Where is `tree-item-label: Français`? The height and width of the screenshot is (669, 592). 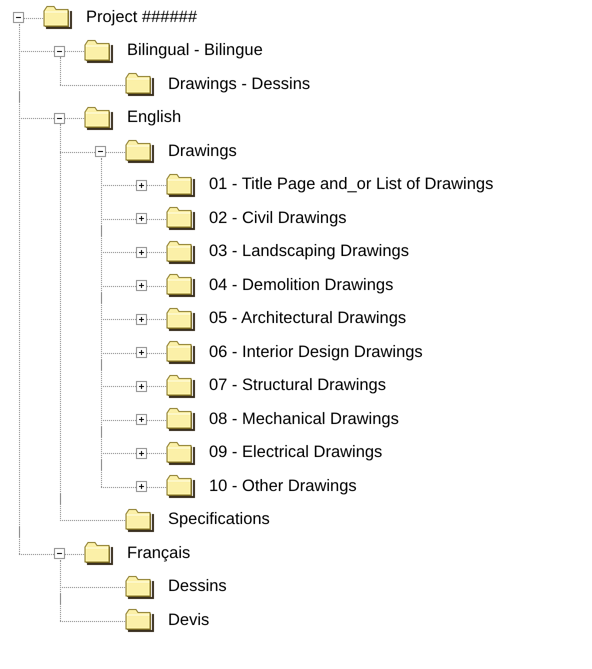
tree-item-label: Français is located at coordinates (158, 554).